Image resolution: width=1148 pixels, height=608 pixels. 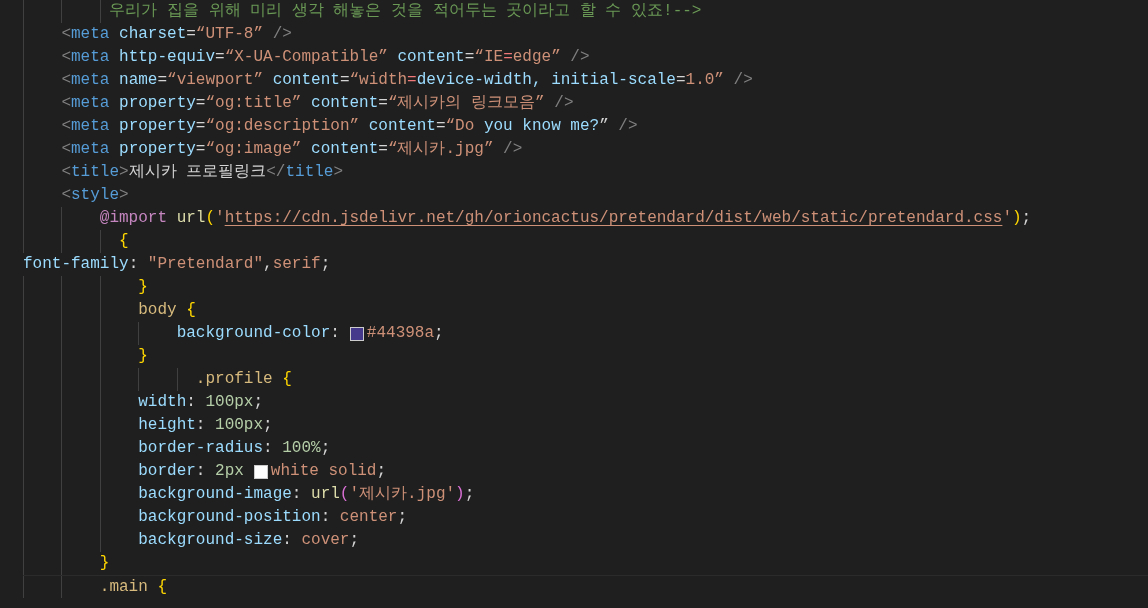 I want to click on code-text: background-position: center;, so click(x=273, y=517).